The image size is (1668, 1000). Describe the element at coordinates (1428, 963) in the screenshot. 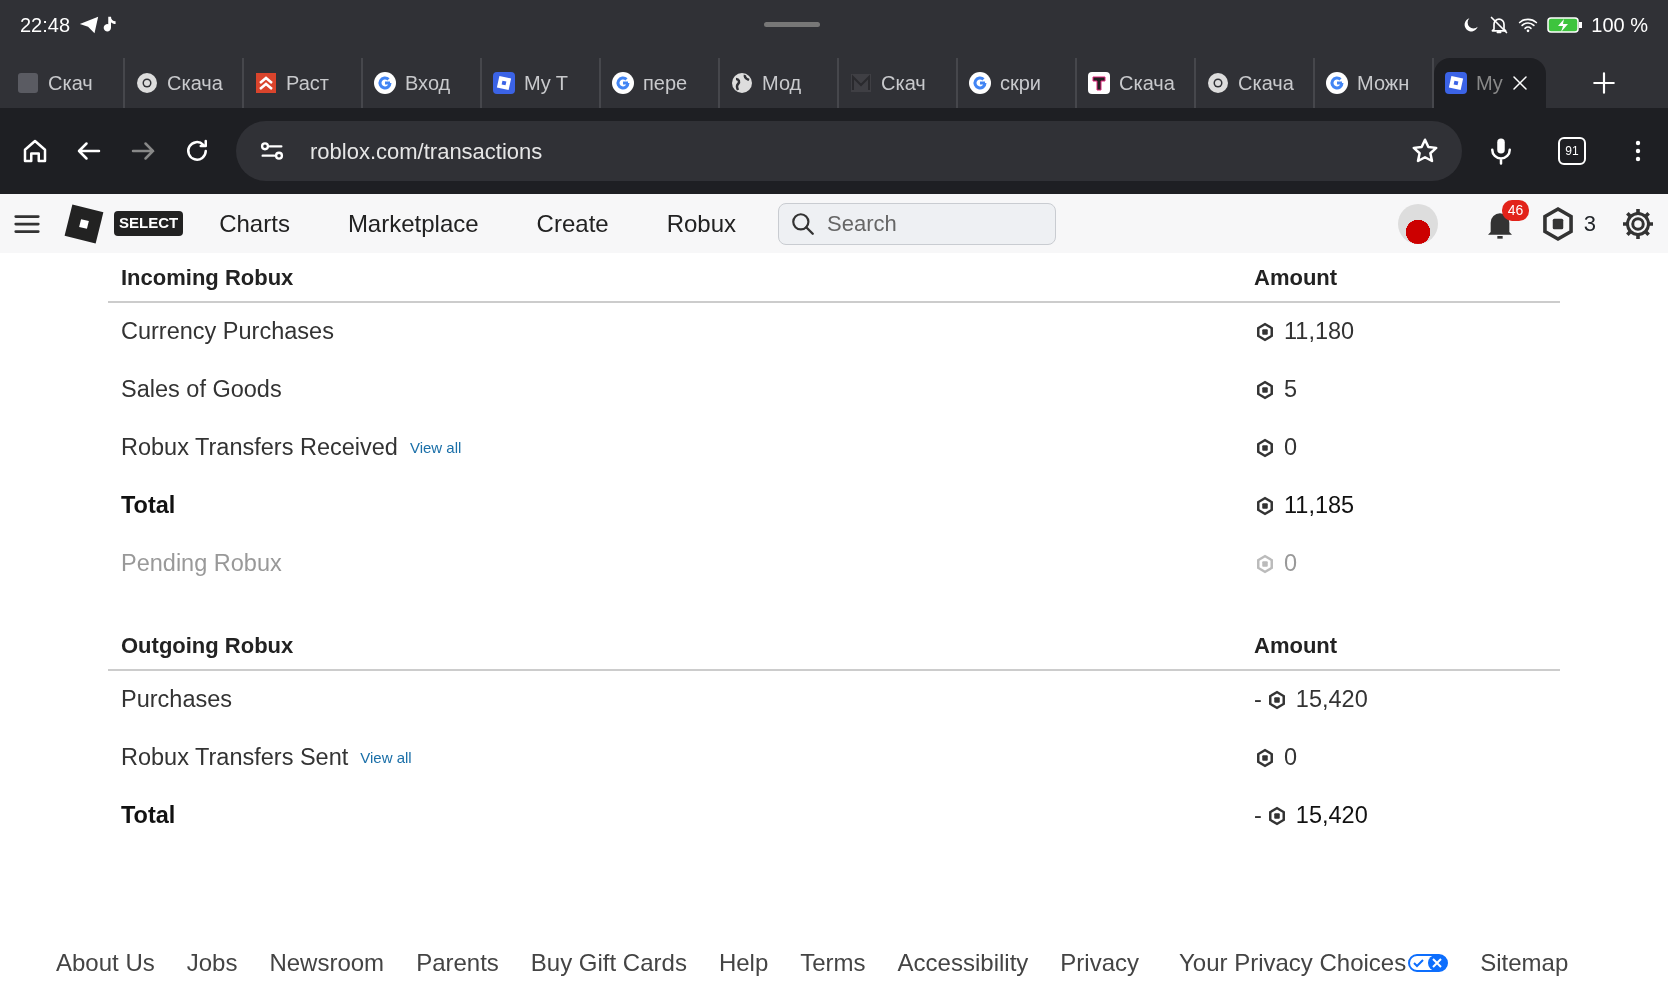

I see `privacy-toggle-icon` at that location.